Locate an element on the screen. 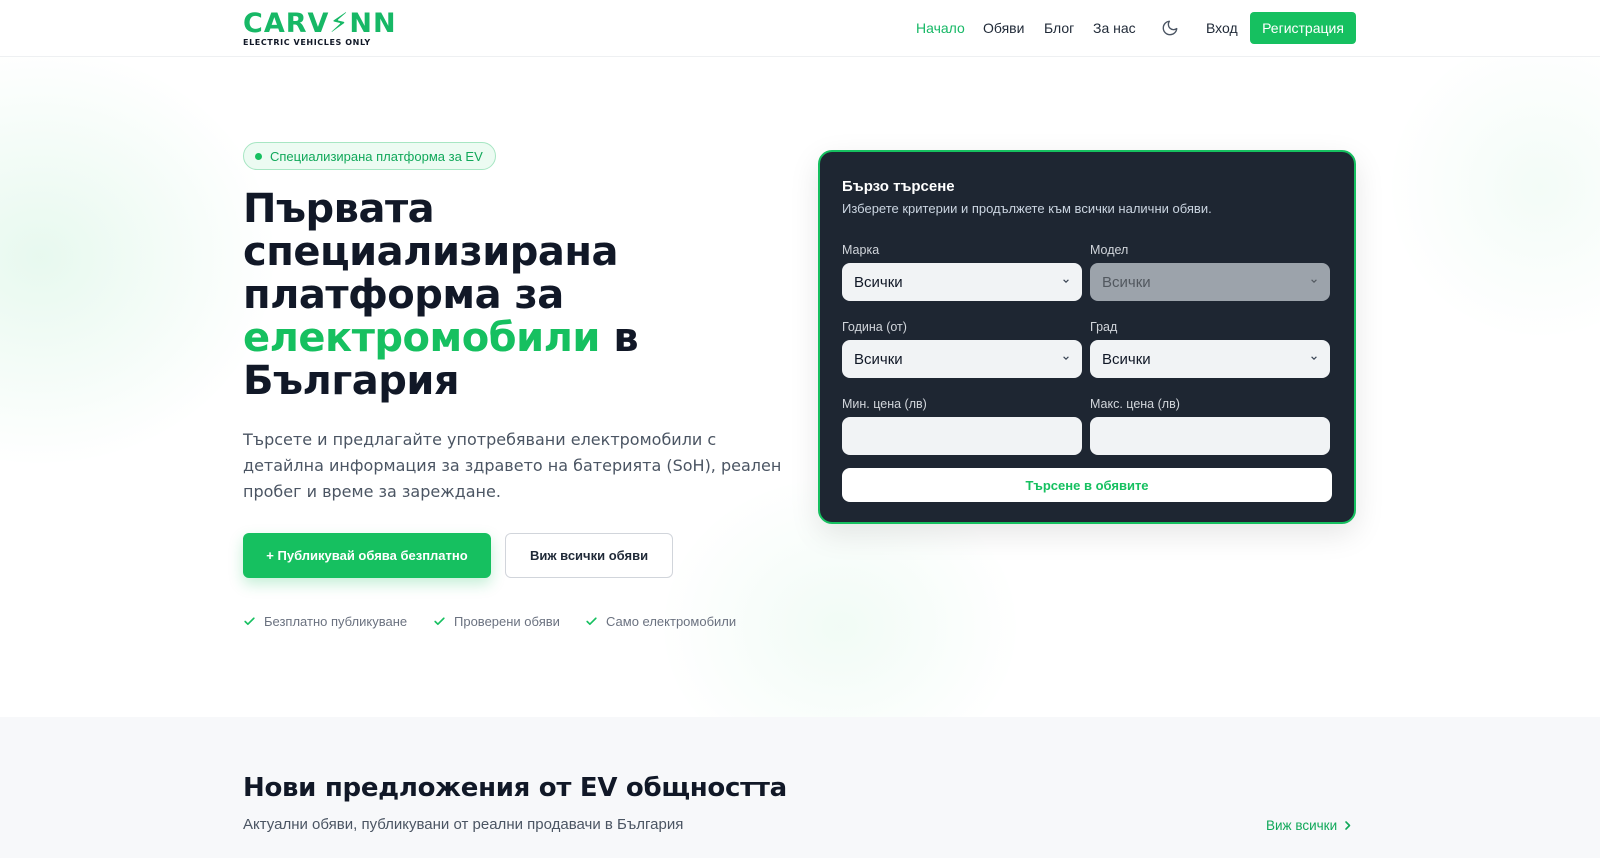 This screenshot has height=858, width=1600. search-submit-button: Търсене в обявите is located at coordinates (1087, 485).